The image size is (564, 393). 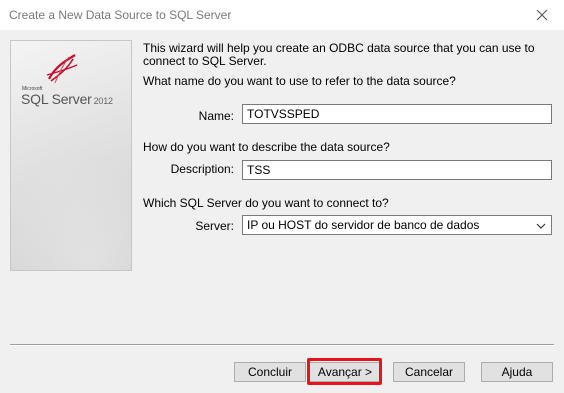 What do you see at coordinates (397, 114) in the screenshot?
I see `name-field: TOTVSSPED` at bounding box center [397, 114].